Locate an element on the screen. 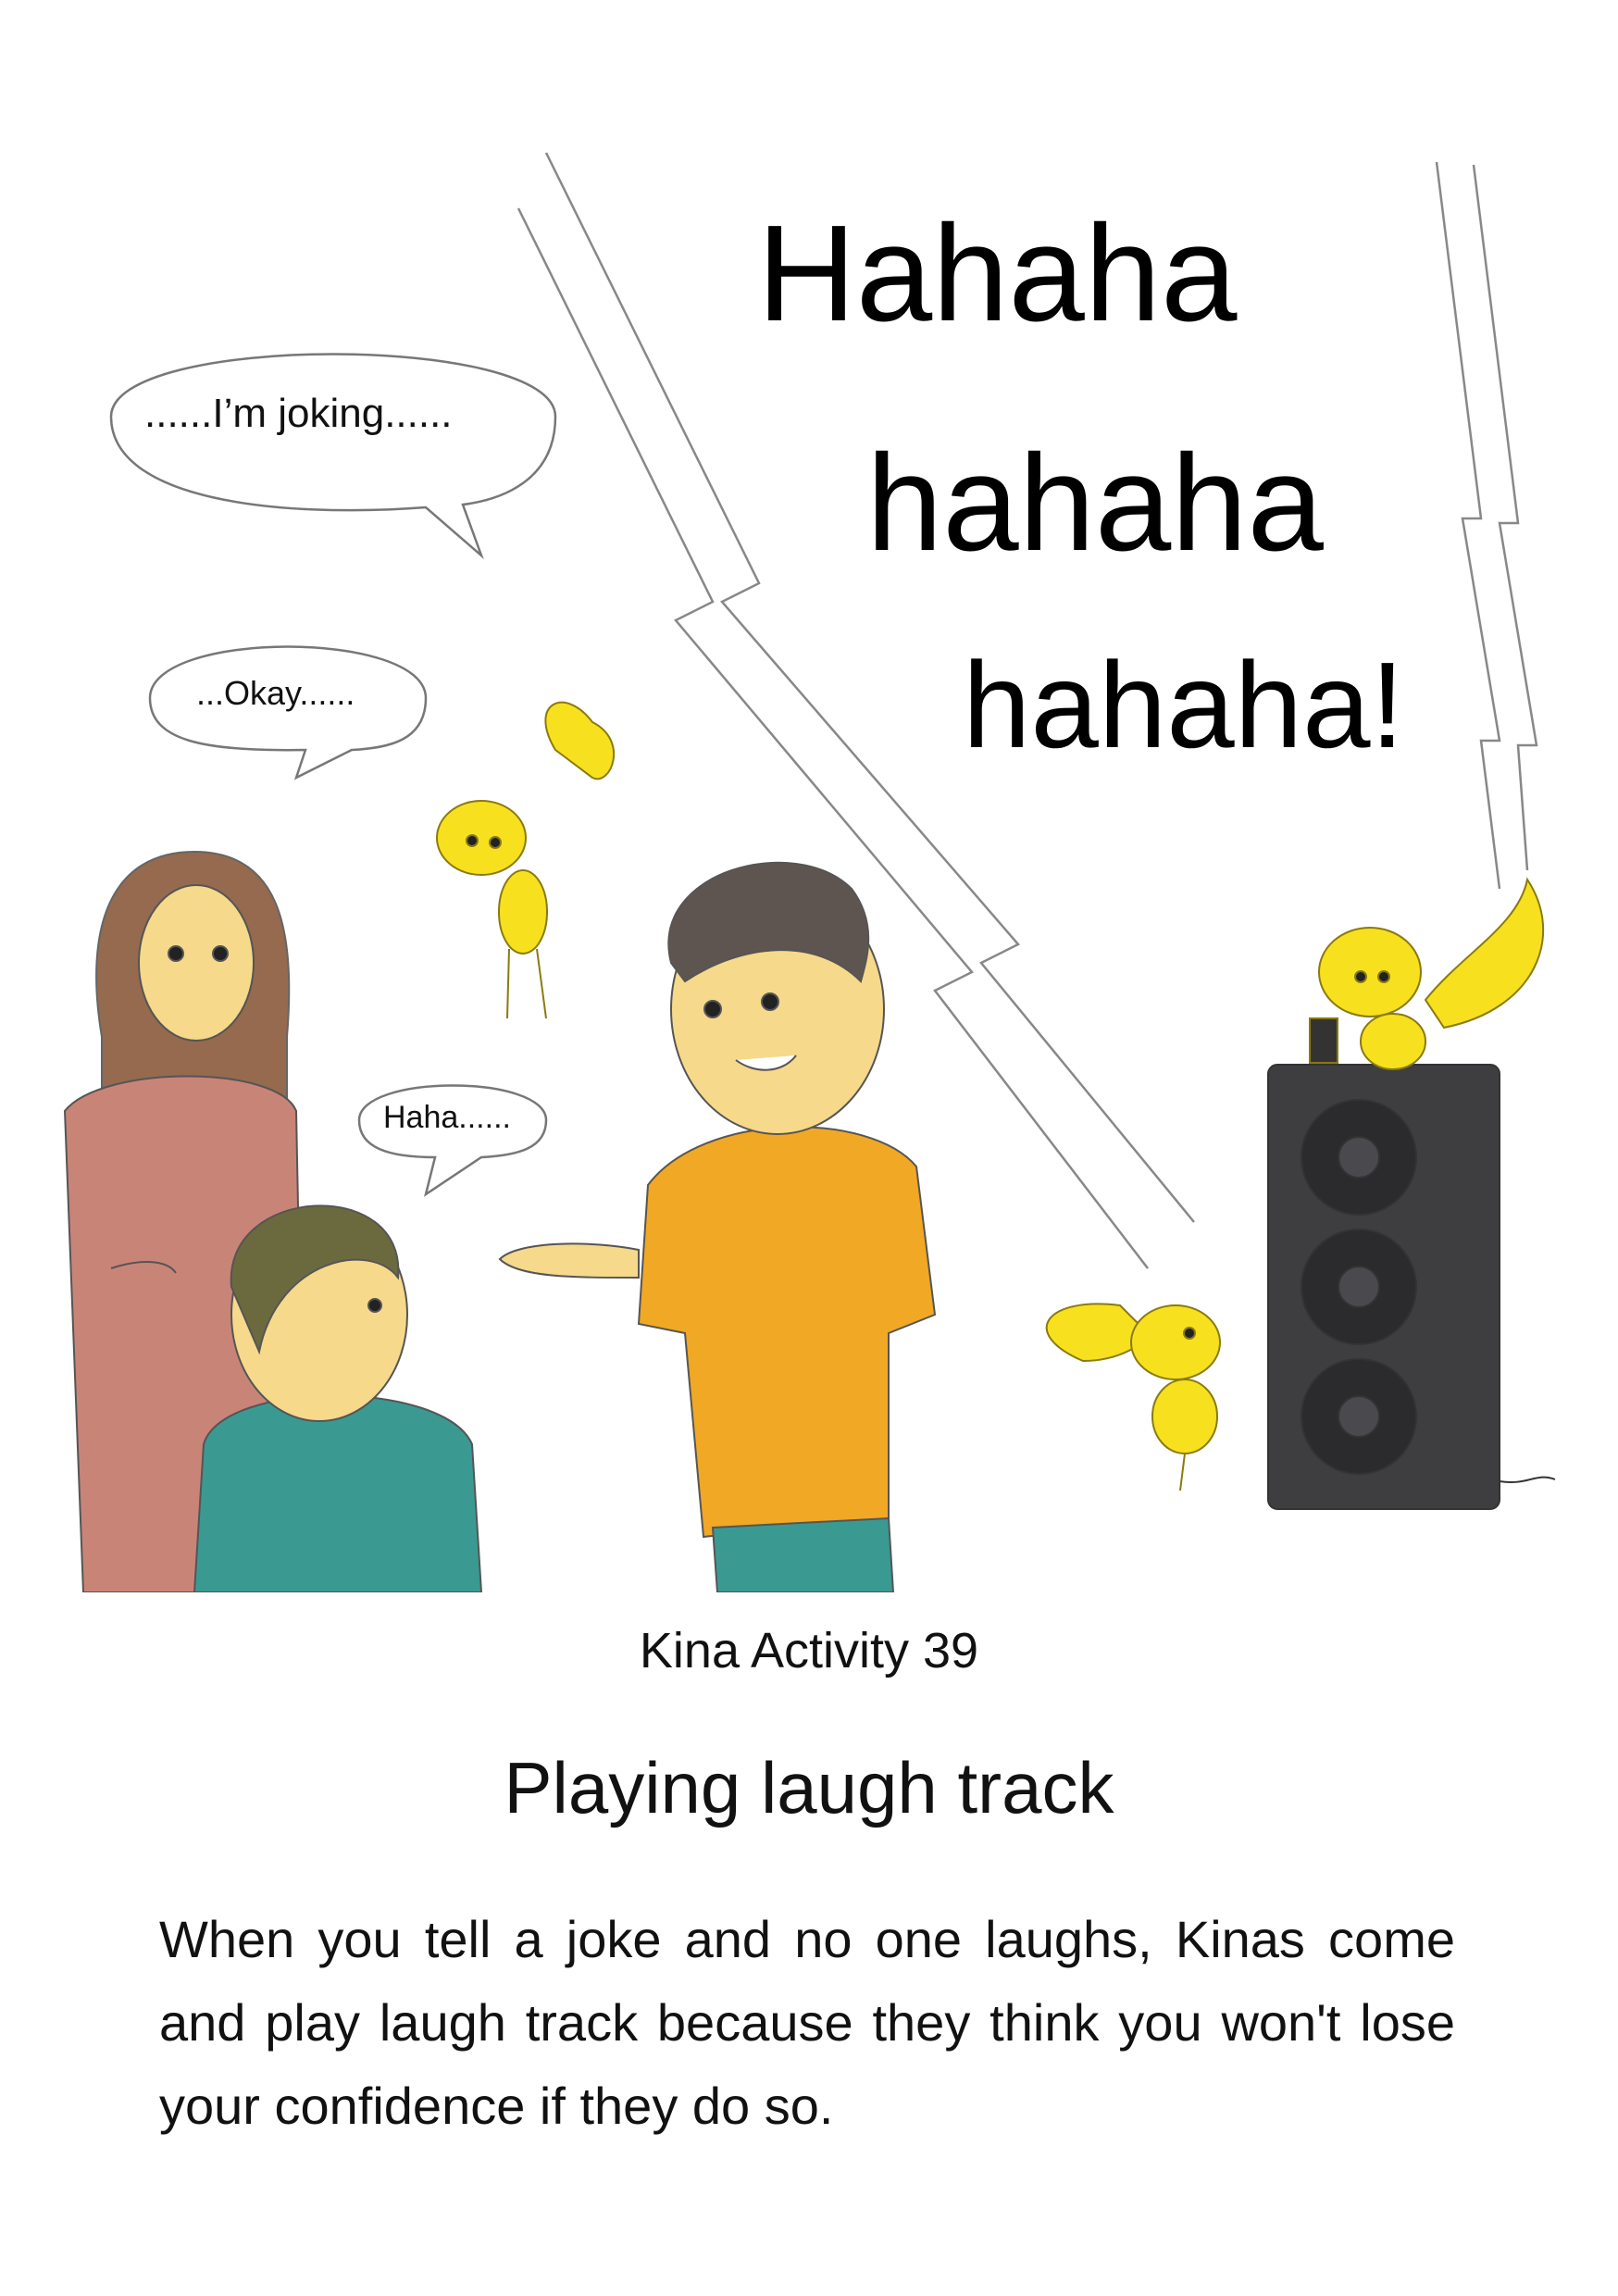 The image size is (1618, 2296). speaker-figure is located at coordinates (1411, 1287).